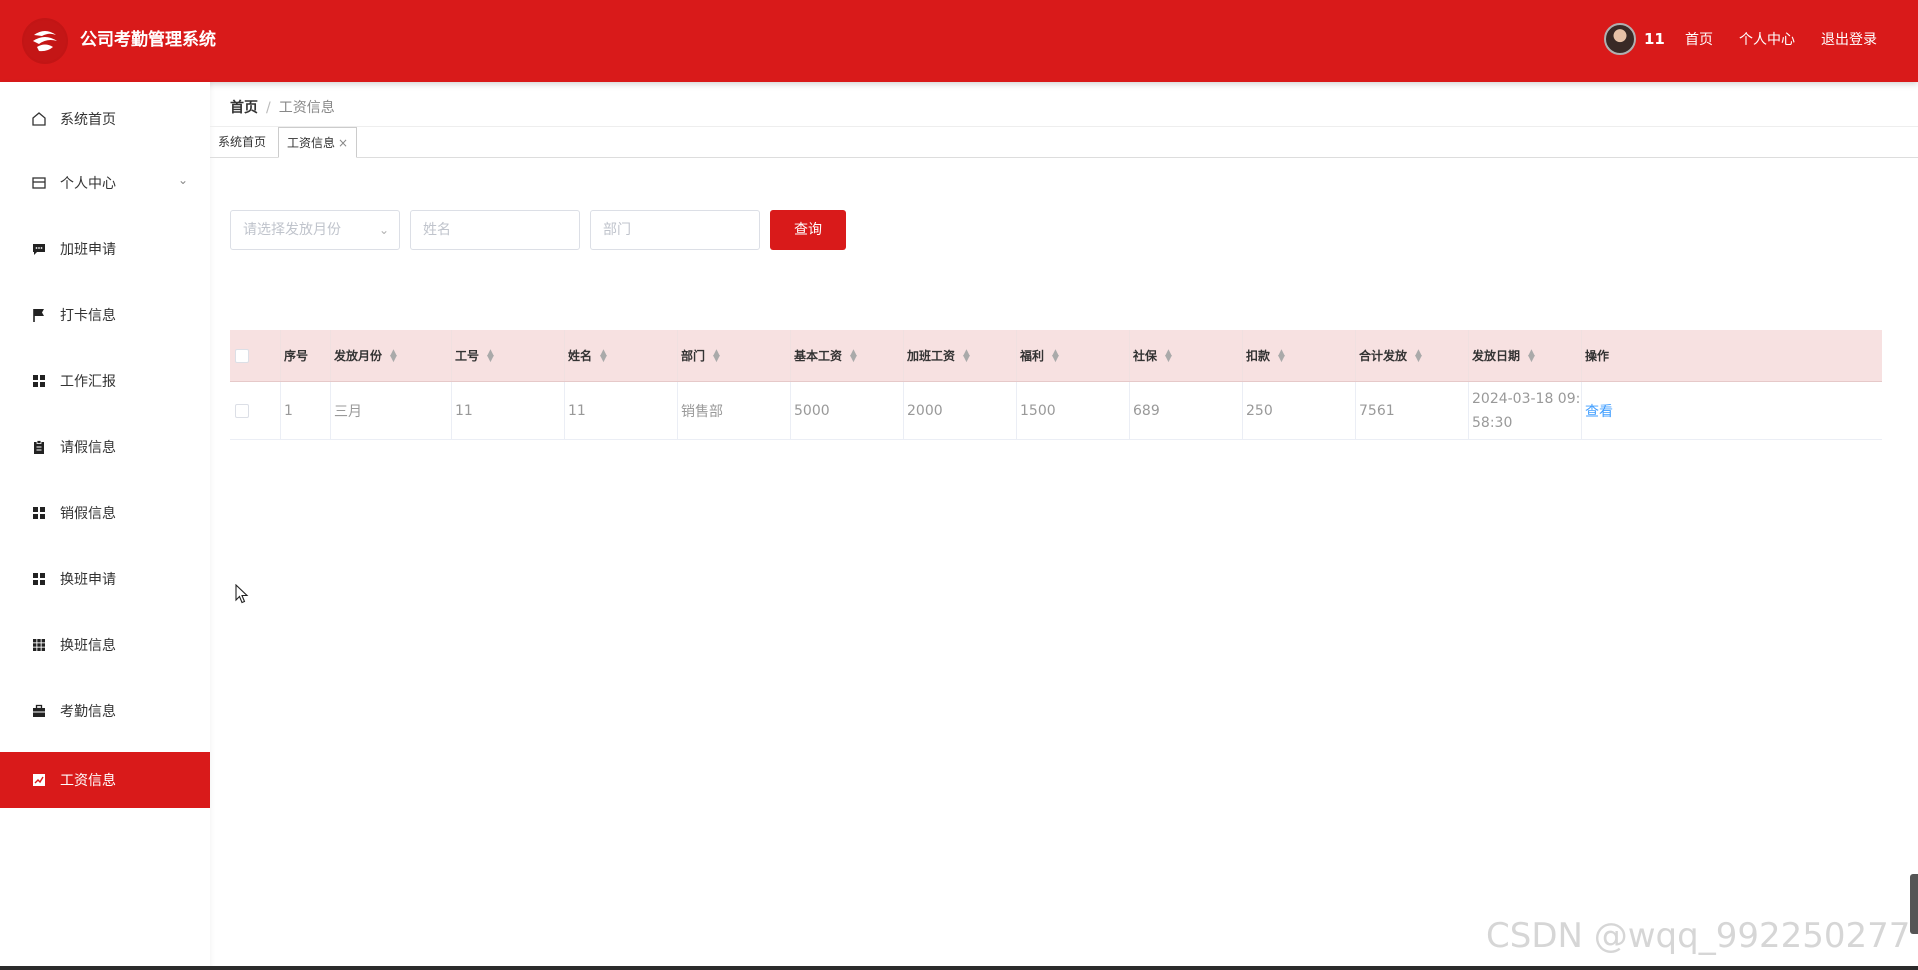 The height and width of the screenshot is (970, 1918). What do you see at coordinates (1496, 356) in the screenshot?
I see `column-header-label: 发放日期` at bounding box center [1496, 356].